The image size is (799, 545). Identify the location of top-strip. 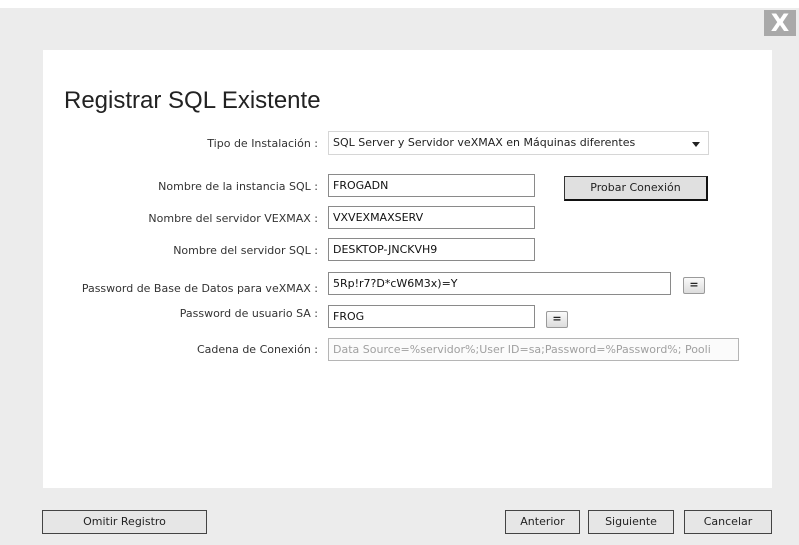
(399, 4).